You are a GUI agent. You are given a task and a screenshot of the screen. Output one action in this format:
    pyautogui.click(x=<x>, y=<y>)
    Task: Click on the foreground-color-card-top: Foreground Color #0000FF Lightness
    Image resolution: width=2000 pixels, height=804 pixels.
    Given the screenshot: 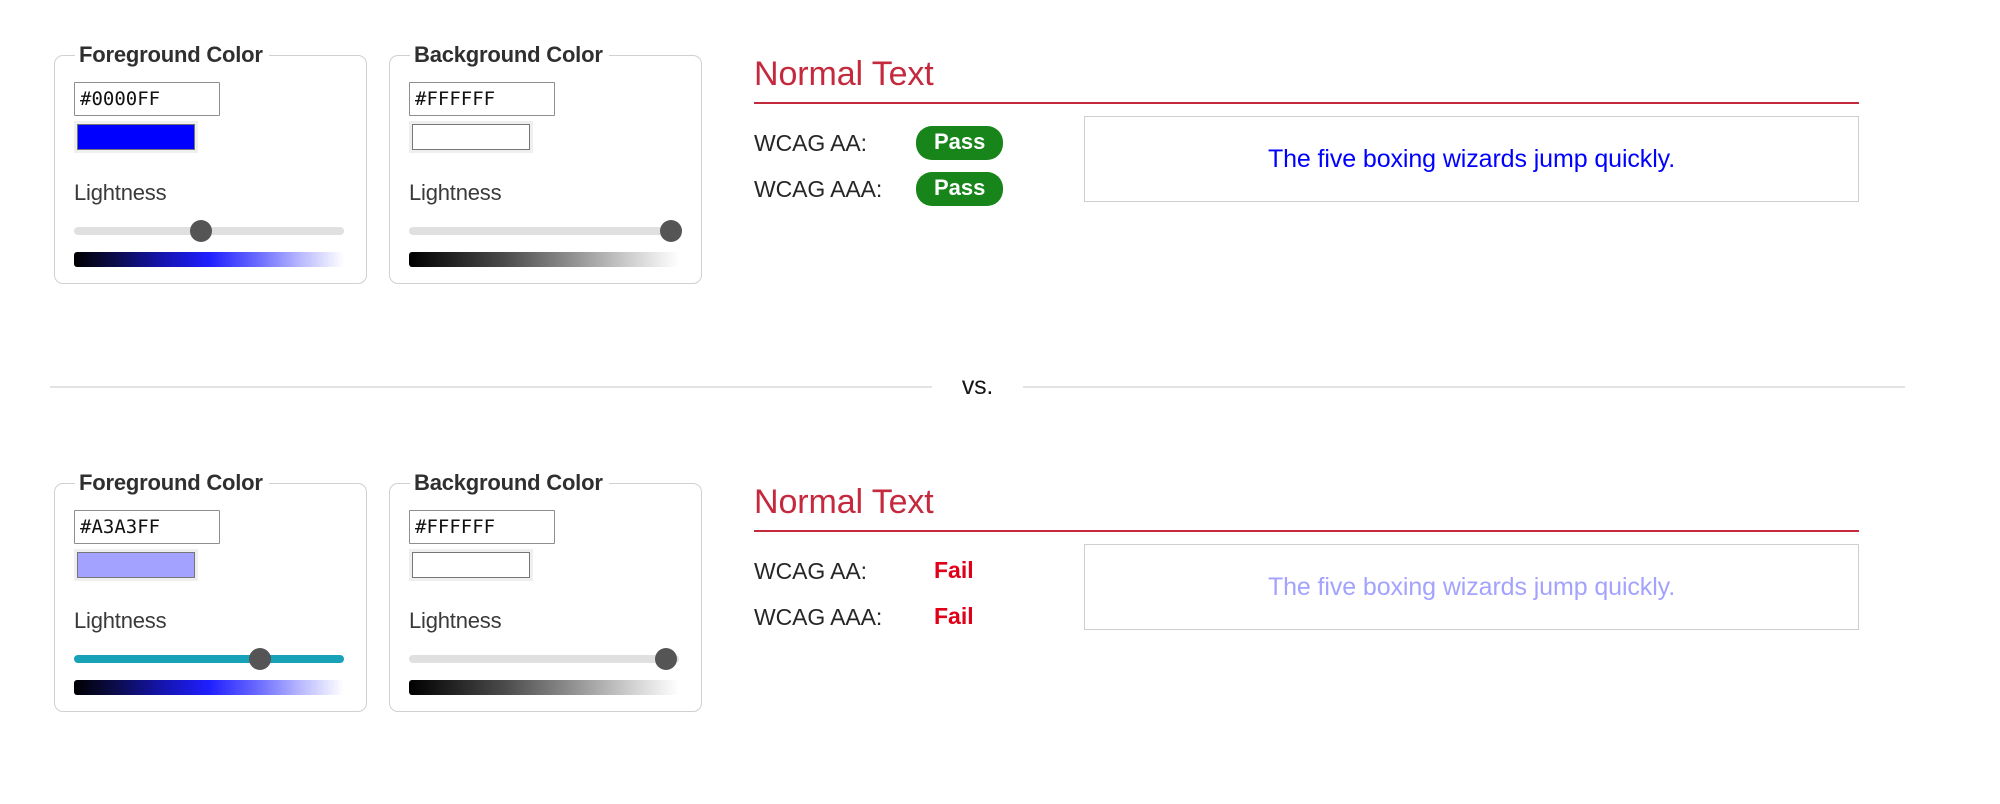 What is the action you would take?
    pyautogui.click(x=210, y=163)
    